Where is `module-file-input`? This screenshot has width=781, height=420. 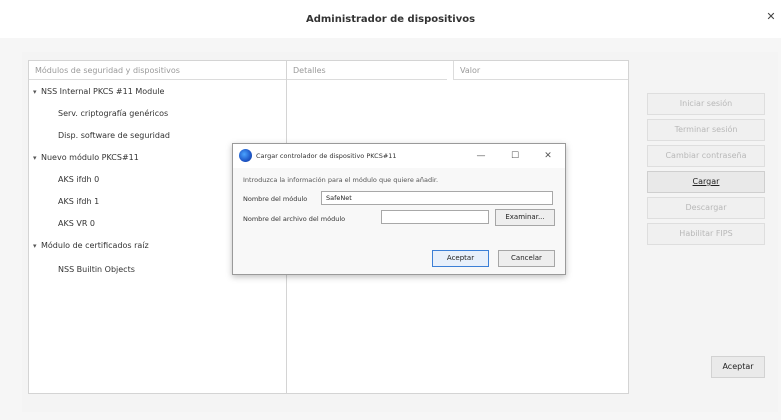
module-file-input is located at coordinates (435, 217).